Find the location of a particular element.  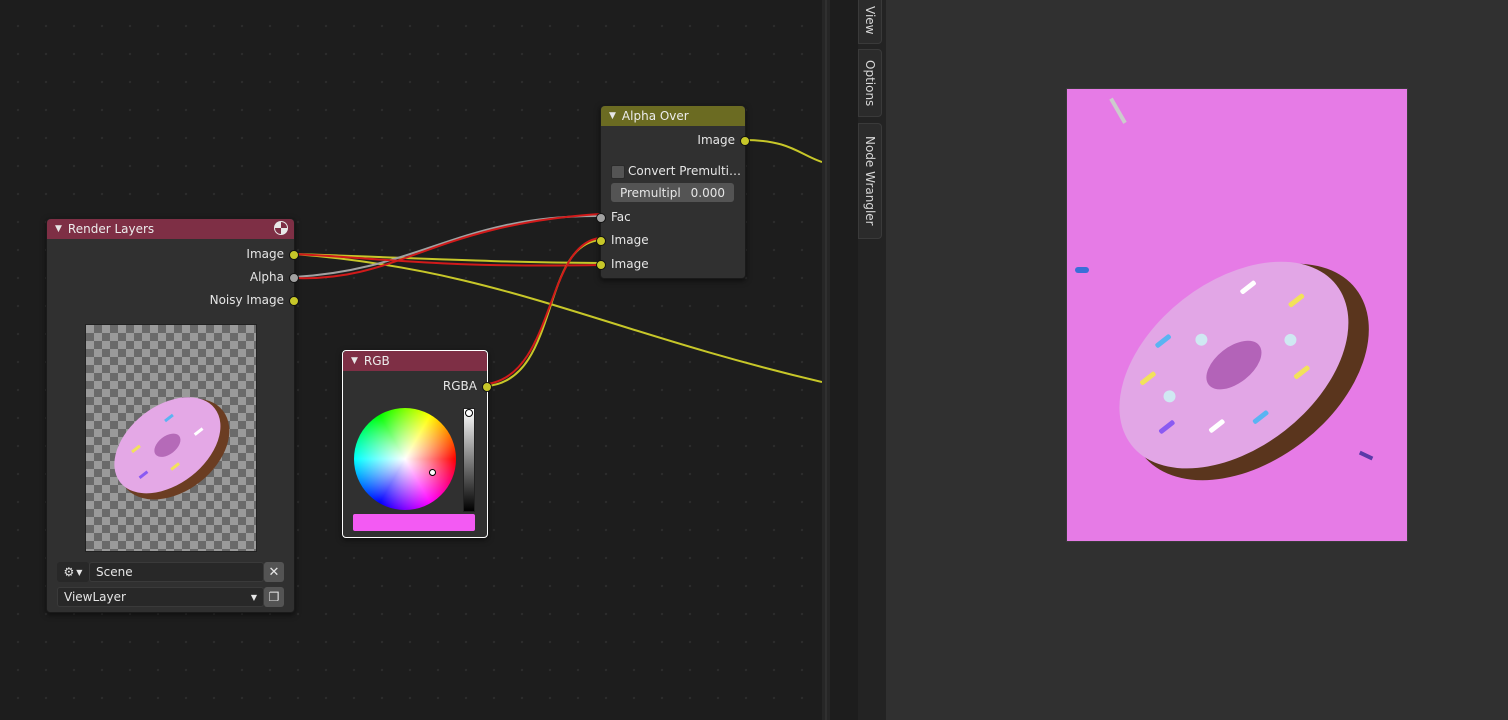

sidebar-tabs: View Options Node Wrangler is located at coordinates (858, 360).